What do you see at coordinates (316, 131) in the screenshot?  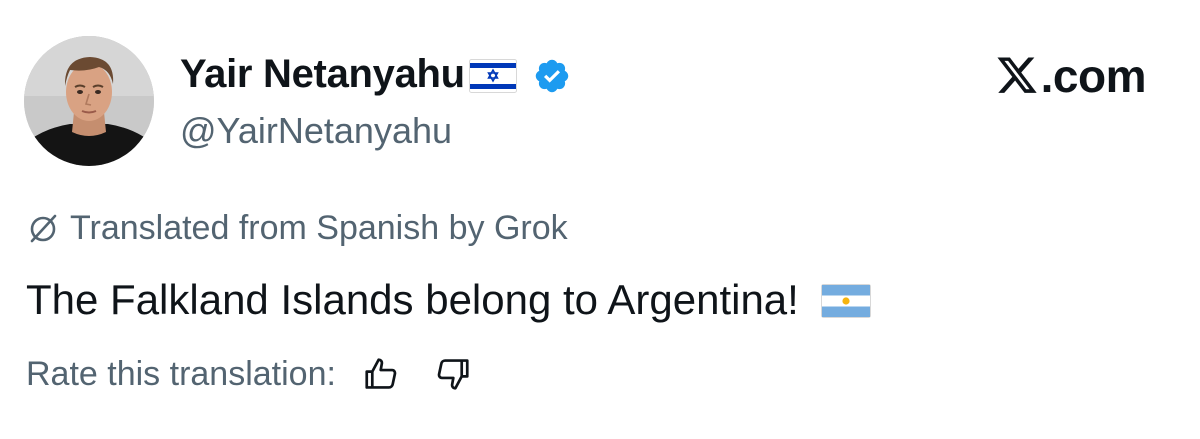 I see `author-handle: @YairNetanyahu` at bounding box center [316, 131].